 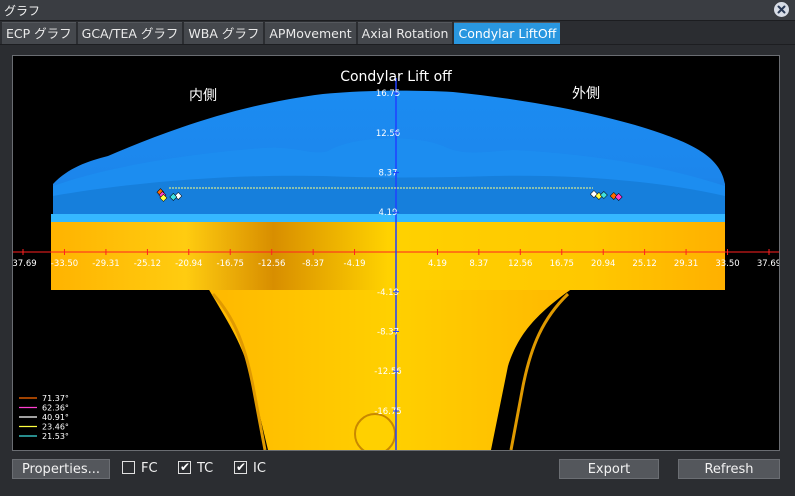 What do you see at coordinates (149, 468) in the screenshot?
I see `fc-label: FC` at bounding box center [149, 468].